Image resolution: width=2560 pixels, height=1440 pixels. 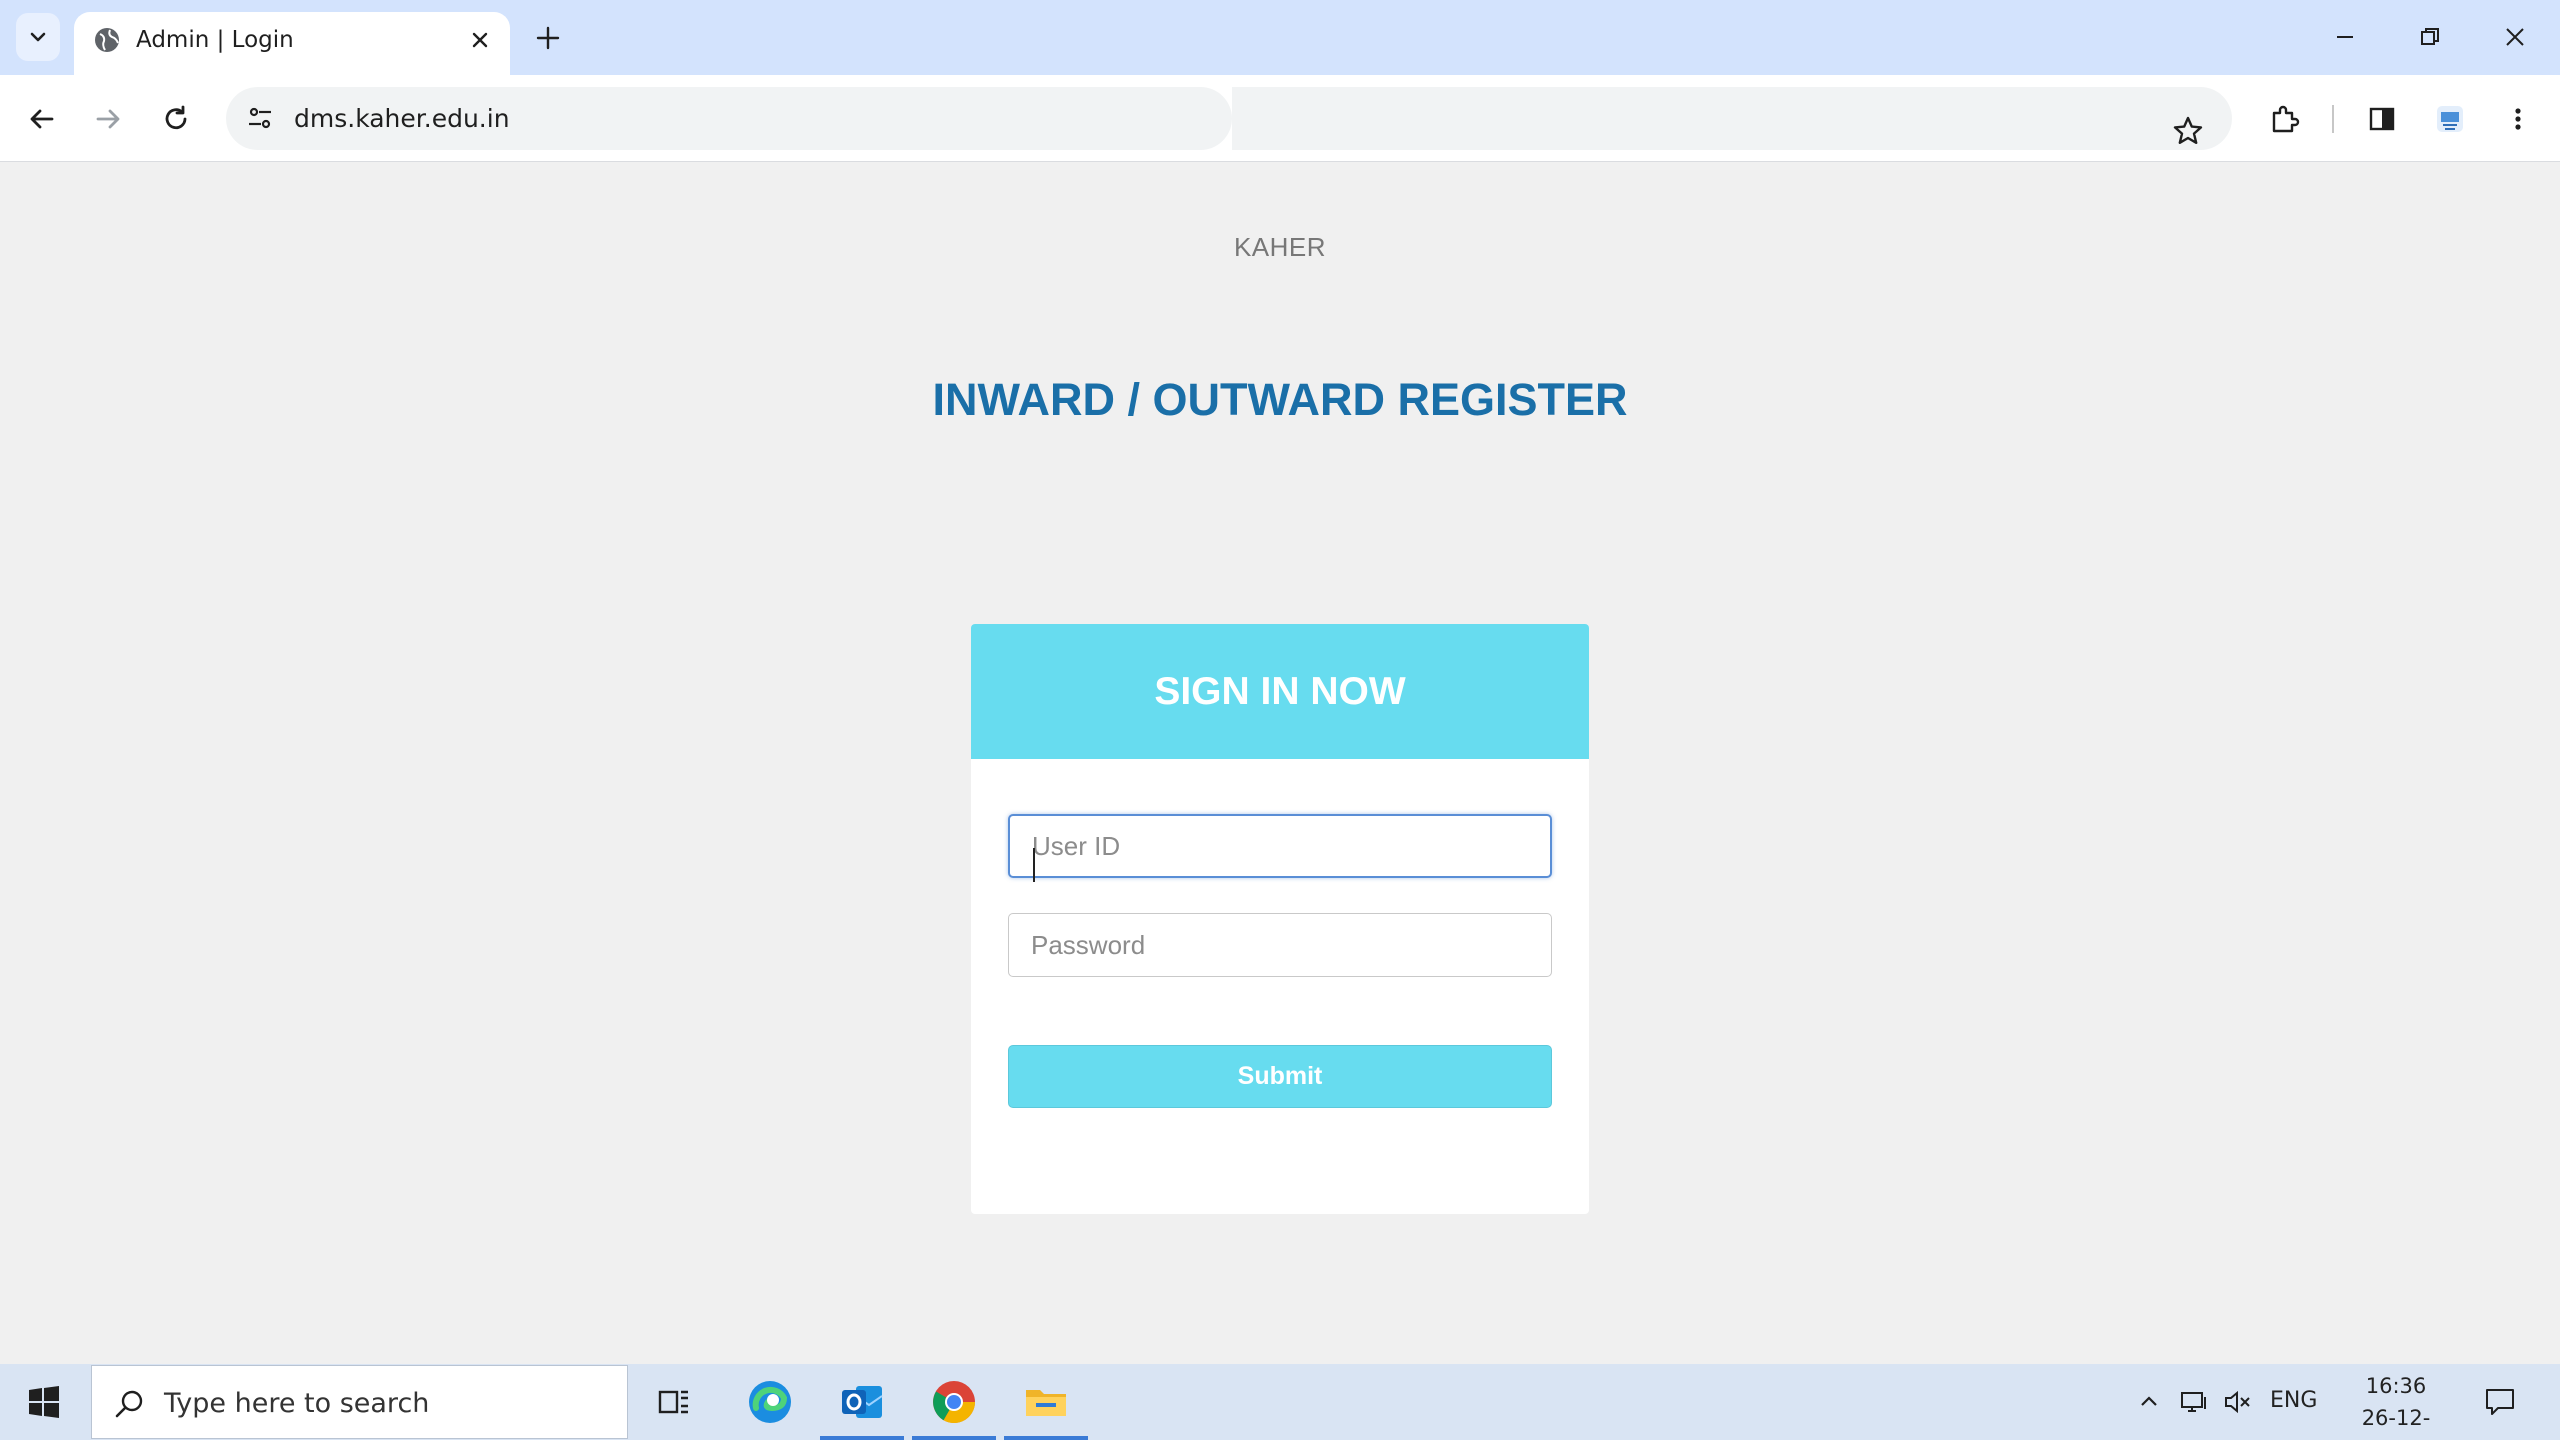 I want to click on network-icon, so click(x=2193, y=1402).